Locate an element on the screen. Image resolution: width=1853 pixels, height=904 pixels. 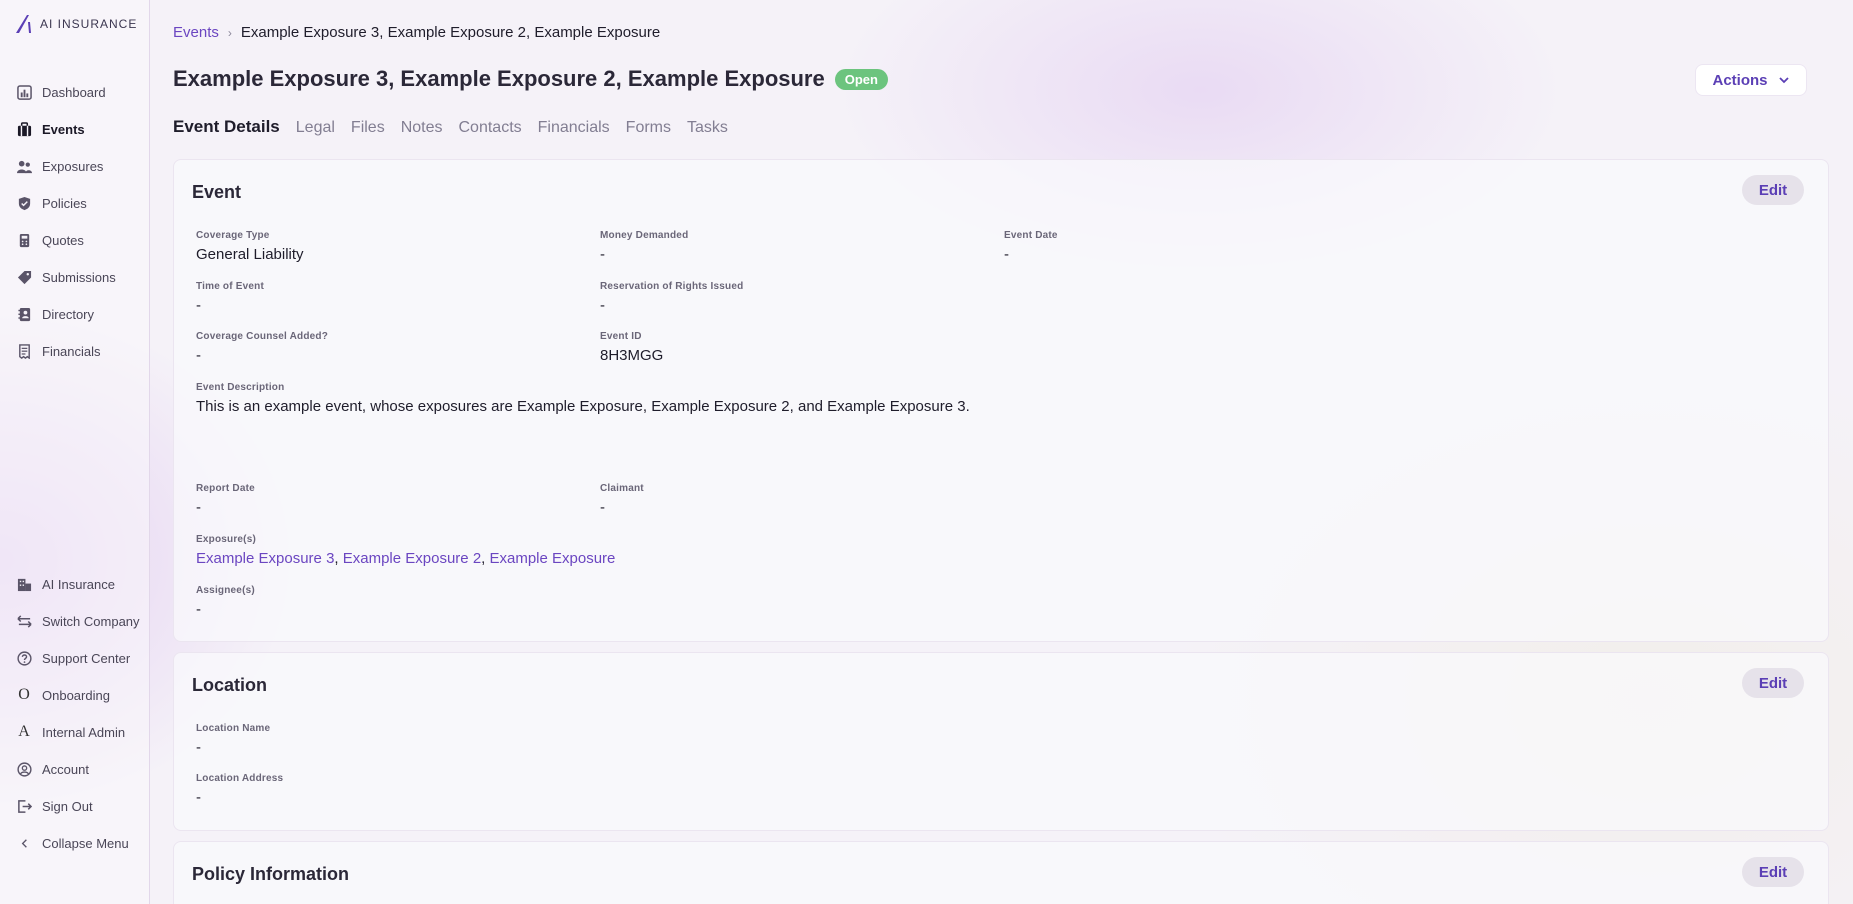
briefcase-icon is located at coordinates (24, 129).